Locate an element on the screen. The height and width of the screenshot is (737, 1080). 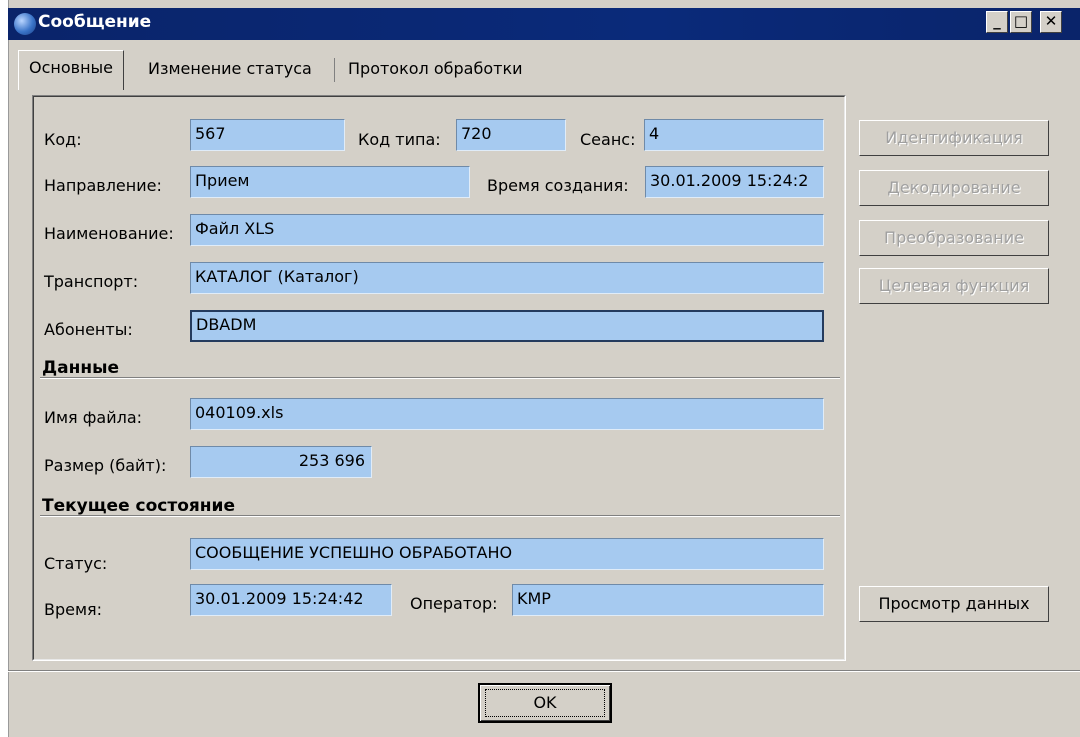
close-icon: ✕ is located at coordinates (1051, 21).